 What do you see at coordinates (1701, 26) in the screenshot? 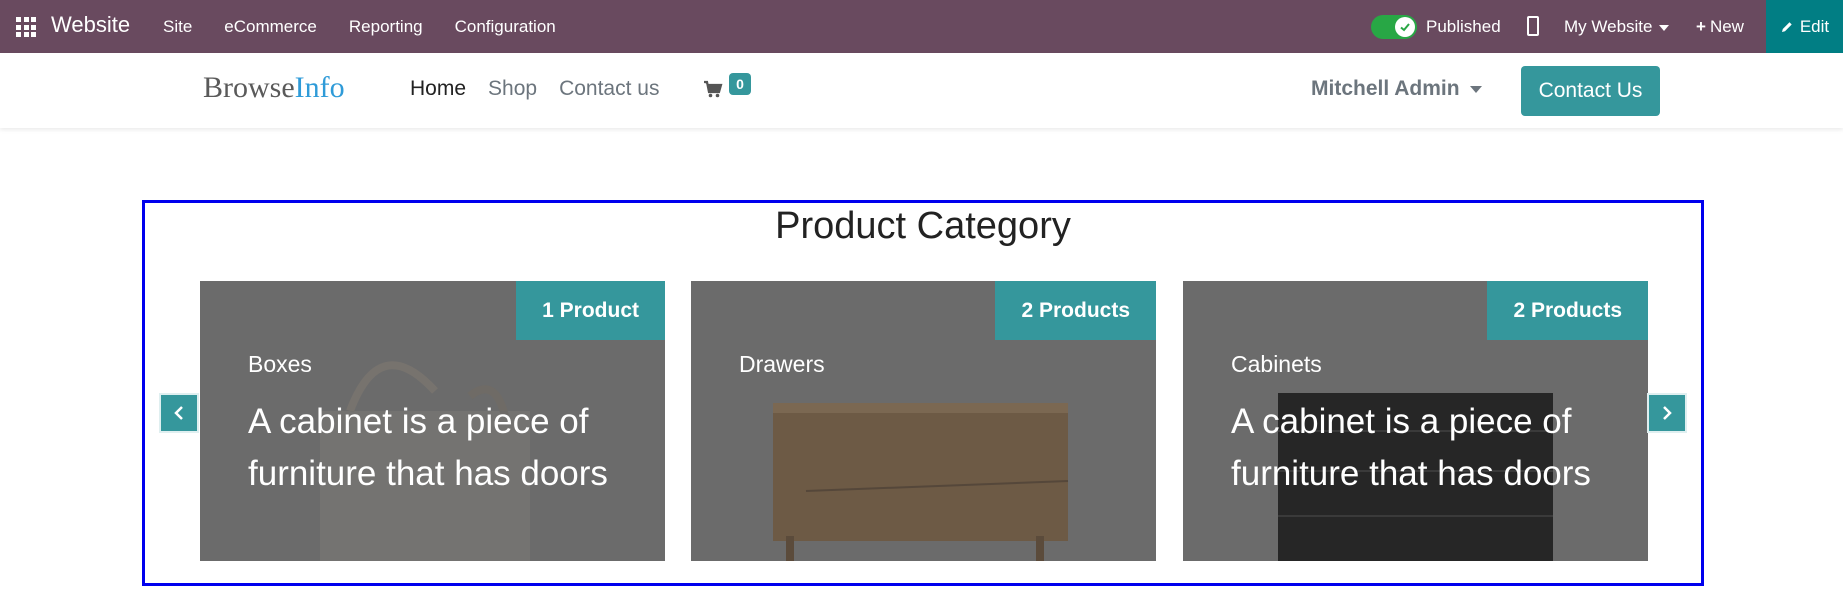
I see `plus-icon: +` at bounding box center [1701, 26].